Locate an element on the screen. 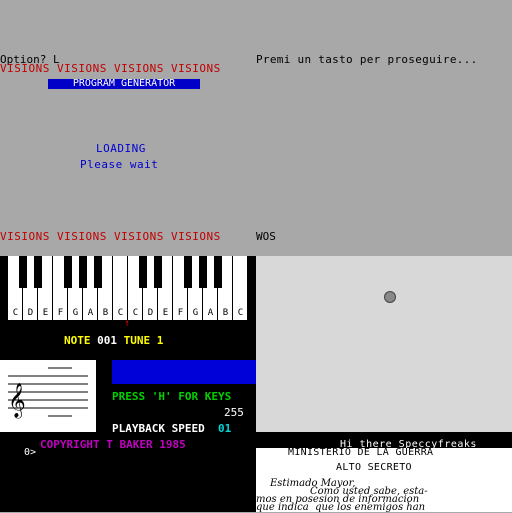 The image size is (512, 513). note-value: 001 is located at coordinates (107, 340).